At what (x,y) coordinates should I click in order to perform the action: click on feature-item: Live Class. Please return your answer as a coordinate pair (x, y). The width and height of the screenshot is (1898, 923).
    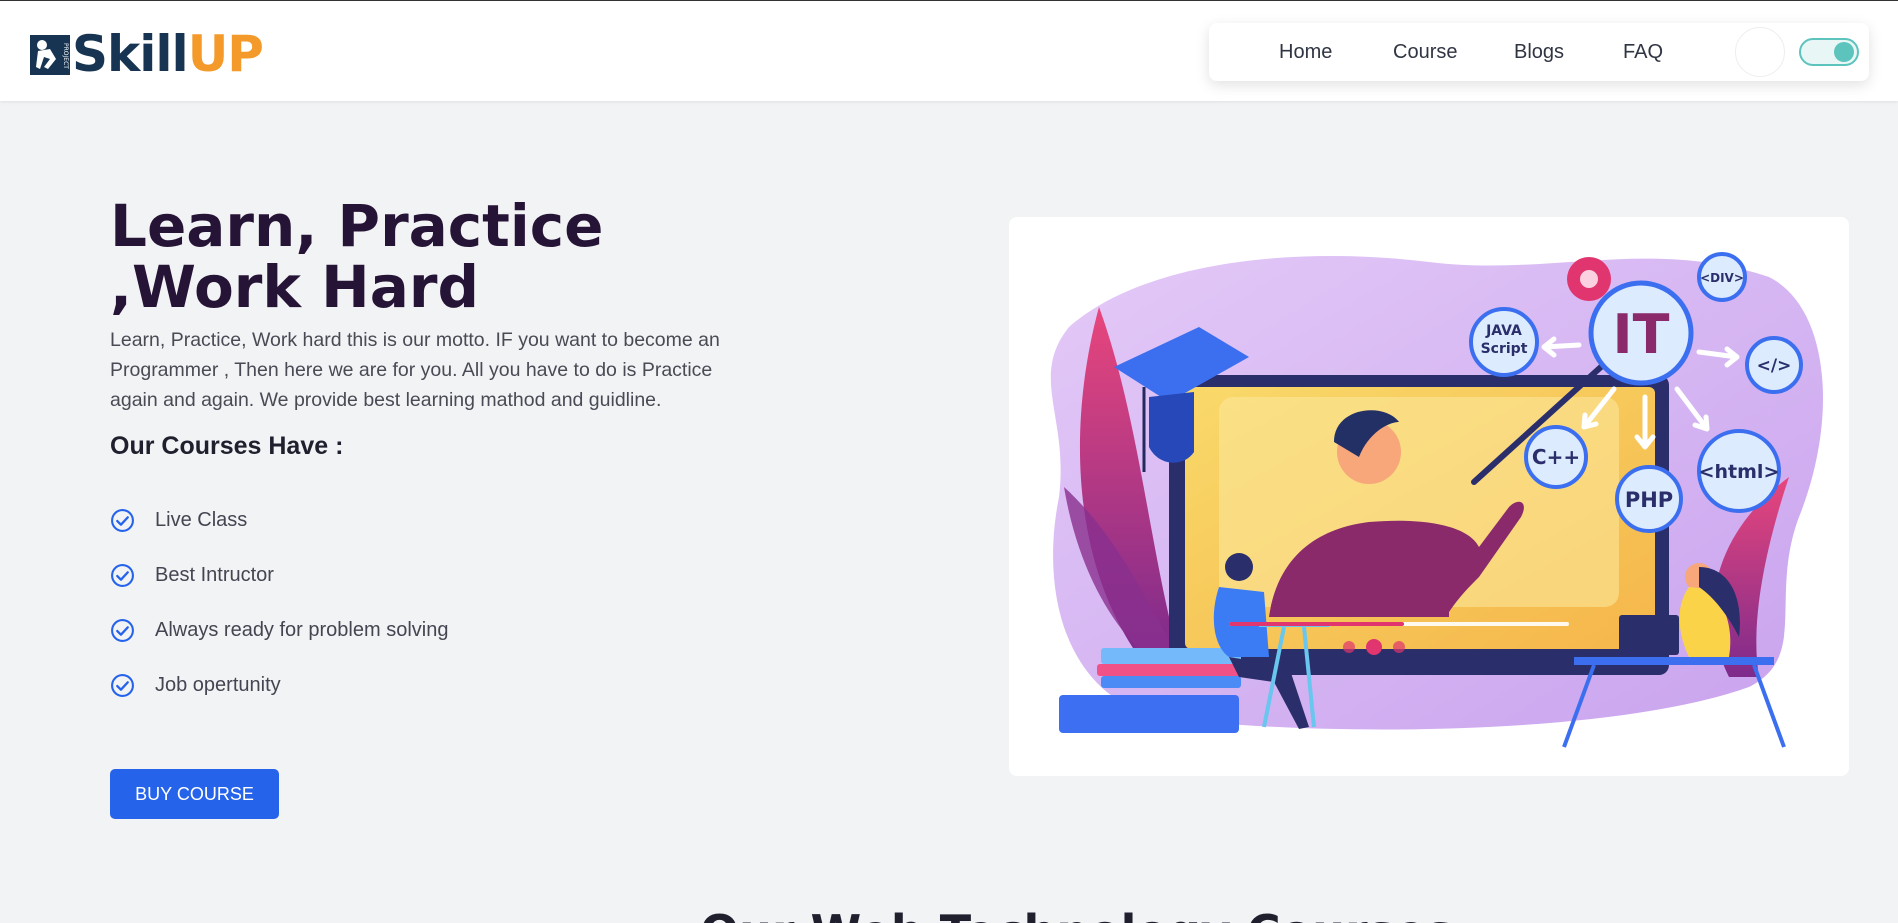
    Looking at the image, I should click on (178, 520).